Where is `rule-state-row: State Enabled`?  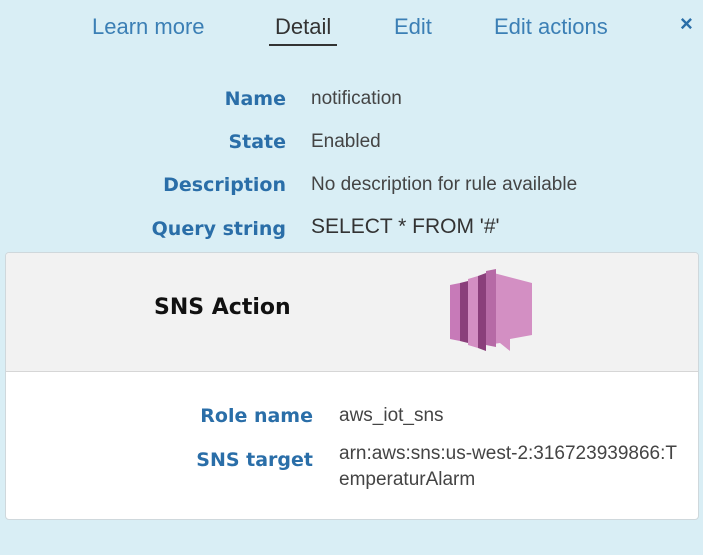
rule-state-row: State Enabled is located at coordinates (351, 151).